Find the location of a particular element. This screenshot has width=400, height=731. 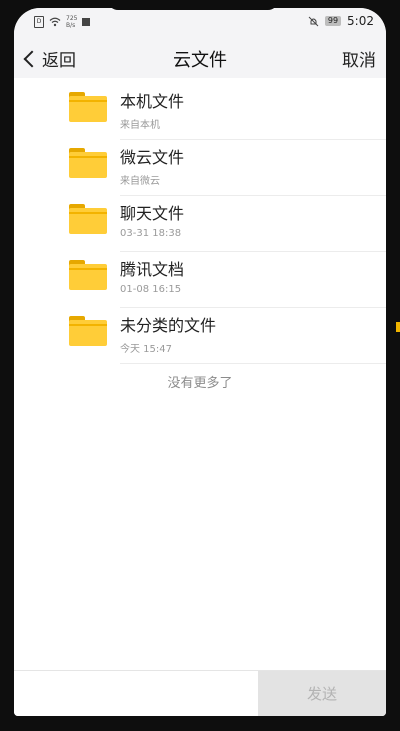

folder-name: 聊天文件 is located at coordinates (152, 213).